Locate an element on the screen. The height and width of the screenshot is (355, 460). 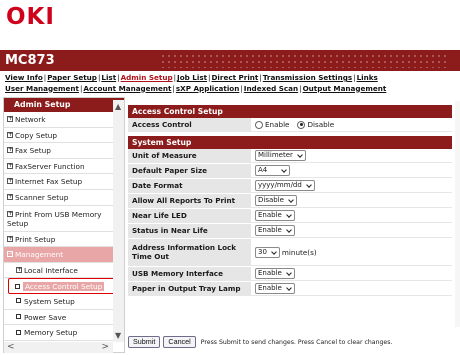
nav-admin-setup: Admin Setup is located at coordinates (147, 77).